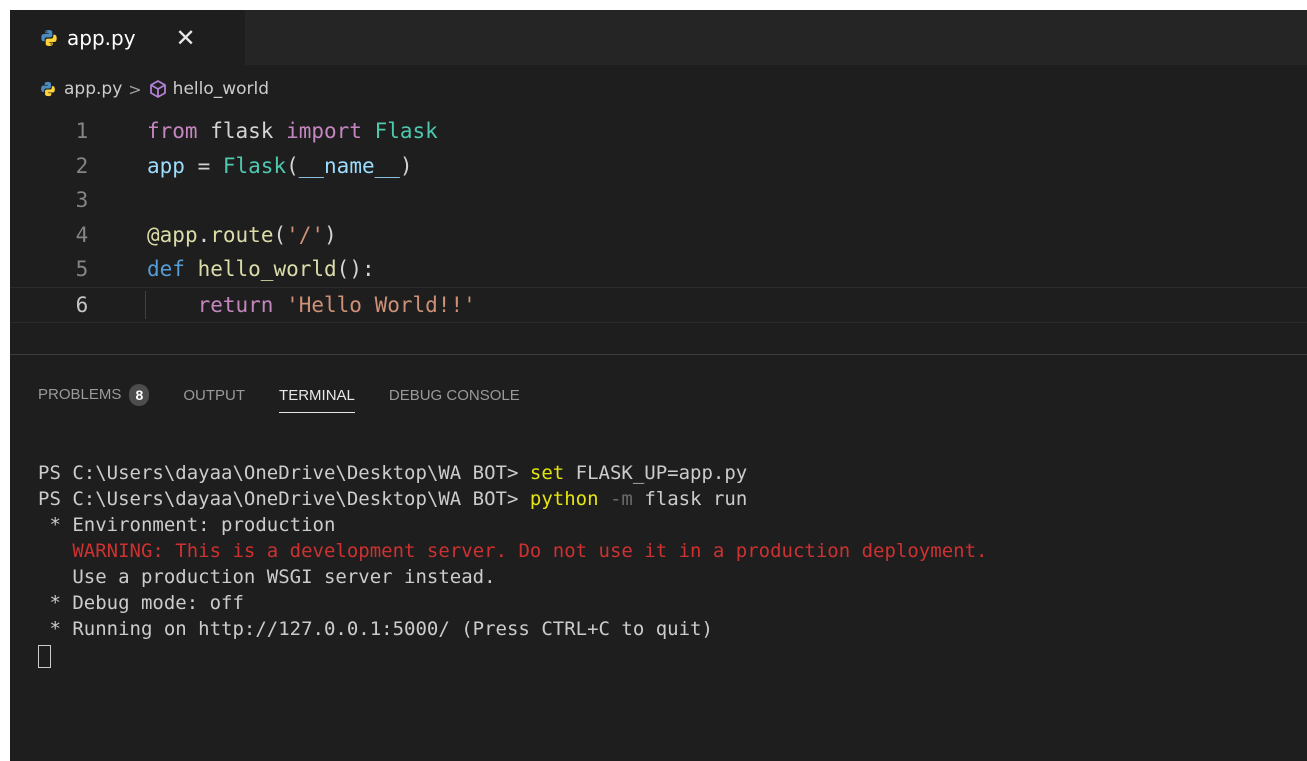 The height and width of the screenshot is (761, 1307). Describe the element at coordinates (82, 304) in the screenshot. I see `line-number: 6` at that location.